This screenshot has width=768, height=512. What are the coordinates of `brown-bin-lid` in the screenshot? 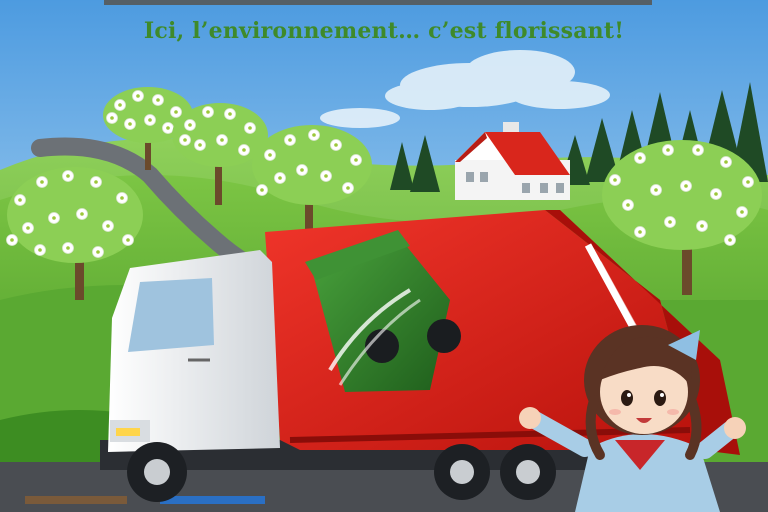 It's located at (76, 500).